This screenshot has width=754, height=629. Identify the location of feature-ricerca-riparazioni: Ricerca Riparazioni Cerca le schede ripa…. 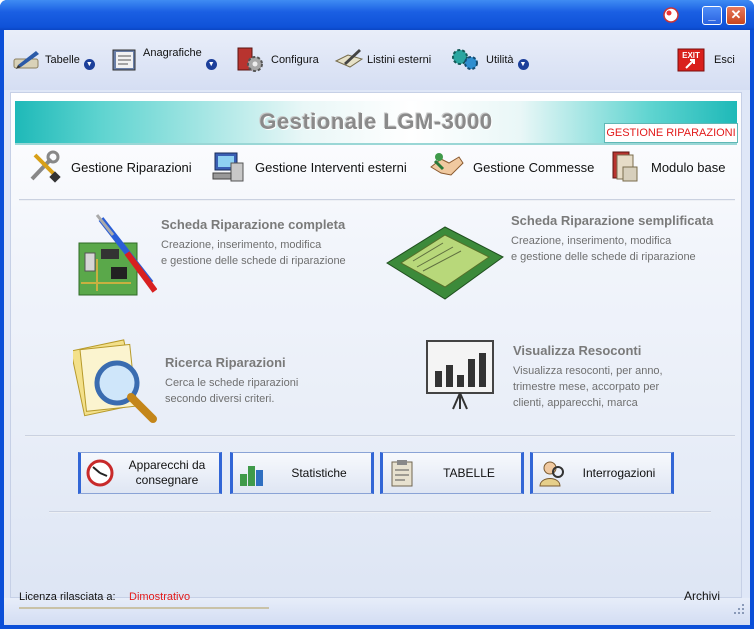
(185, 382).